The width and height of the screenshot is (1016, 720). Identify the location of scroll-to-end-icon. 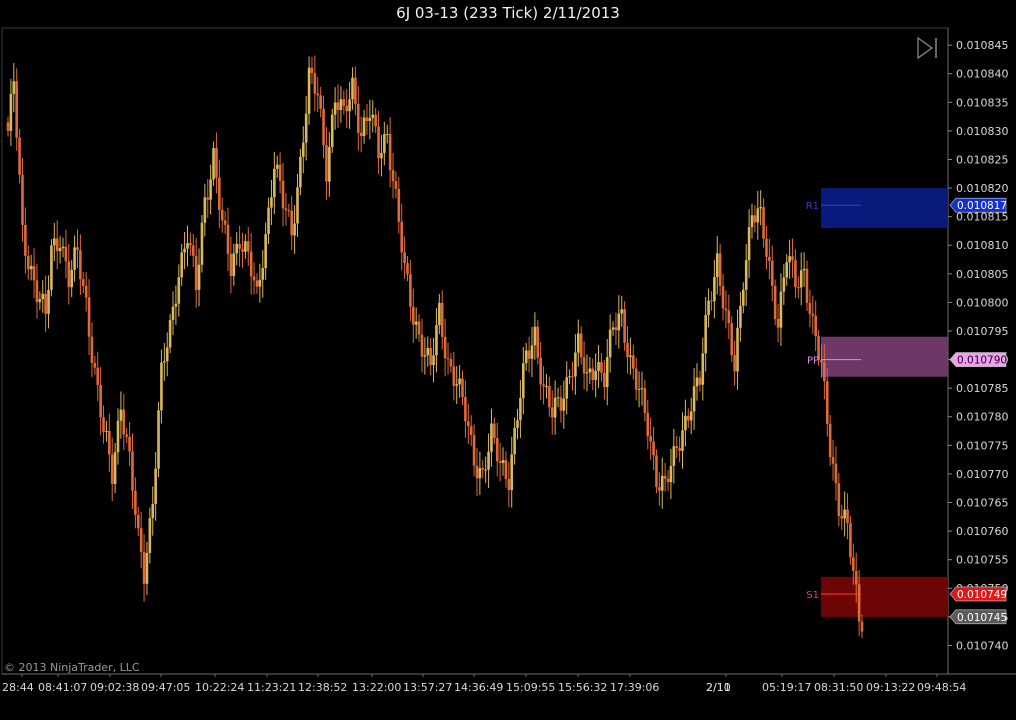
(927, 48).